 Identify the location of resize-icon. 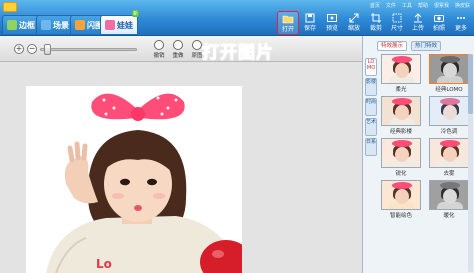
(354, 18).